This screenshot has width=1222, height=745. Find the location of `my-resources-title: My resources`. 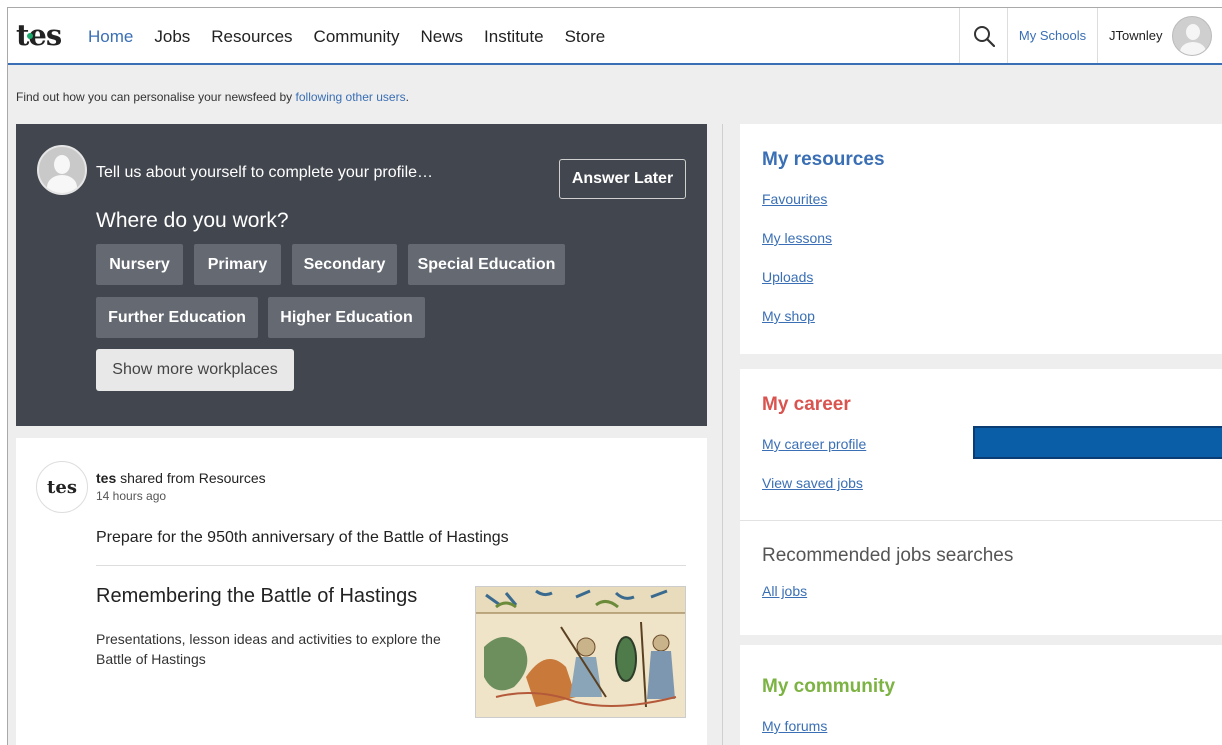

my-resources-title: My resources is located at coordinates (823, 159).